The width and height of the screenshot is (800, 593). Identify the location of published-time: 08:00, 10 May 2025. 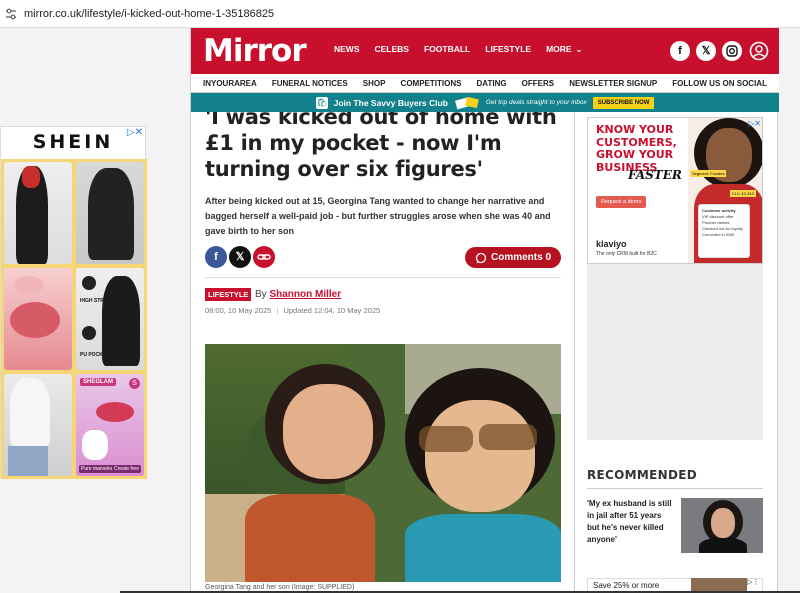
(238, 310).